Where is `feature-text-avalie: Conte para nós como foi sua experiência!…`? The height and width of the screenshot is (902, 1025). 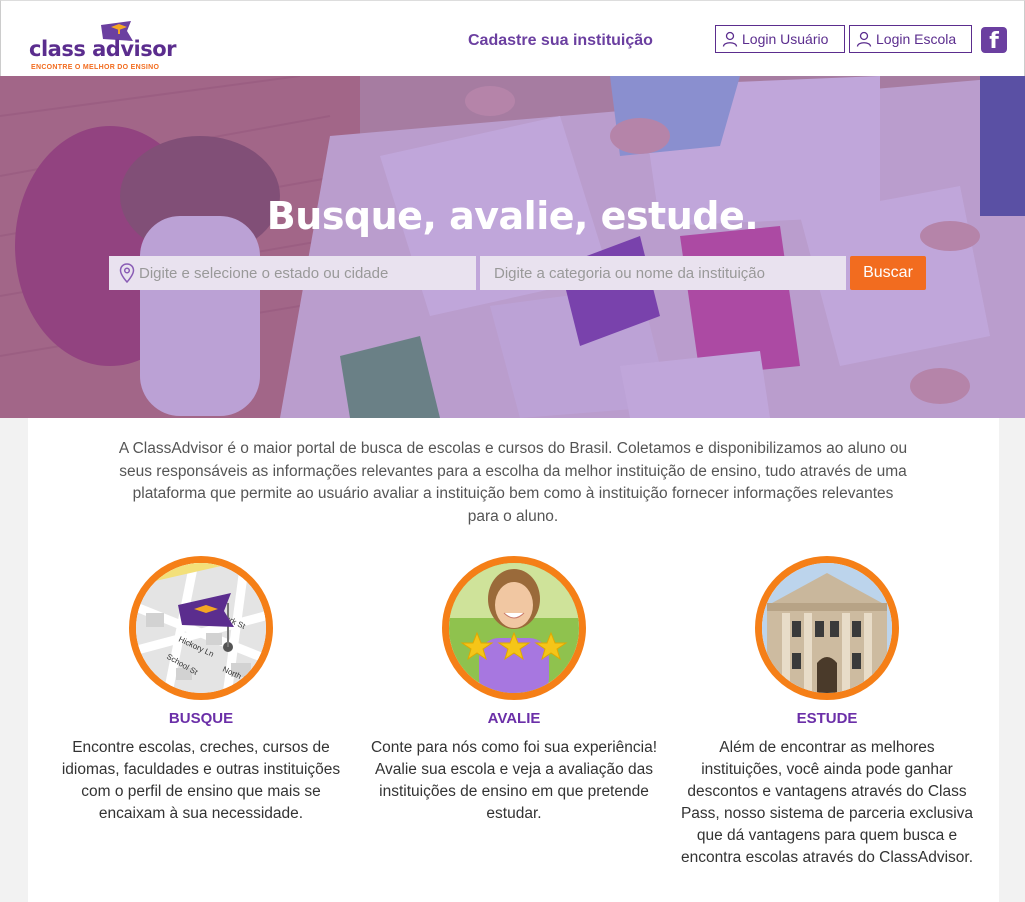 feature-text-avalie: Conte para nós como foi sua experiência!… is located at coordinates (514, 780).